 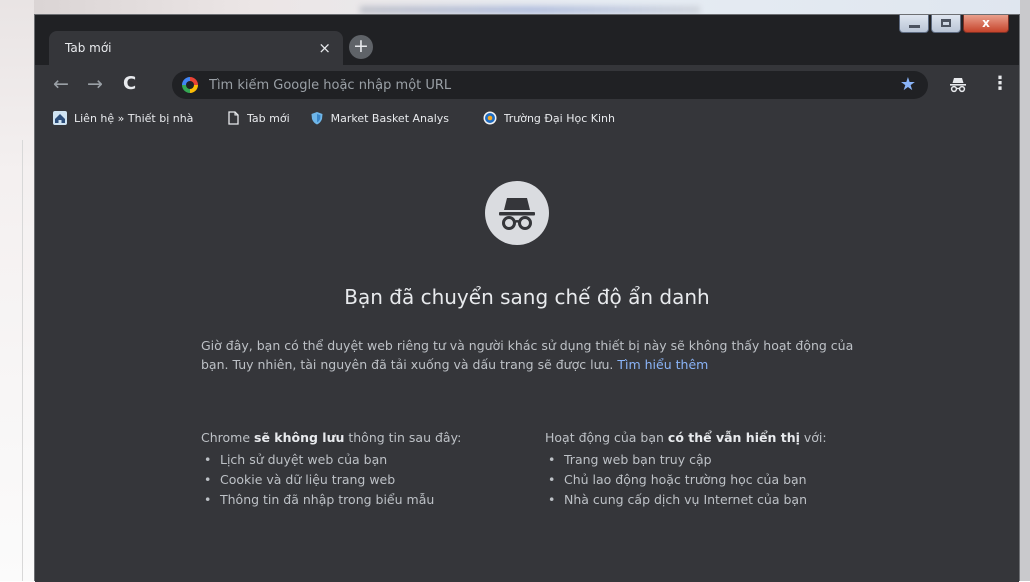 I want to click on bookmark-item-lien-he: Liên hệ » Thiết bị nhà, so click(x=129, y=118).